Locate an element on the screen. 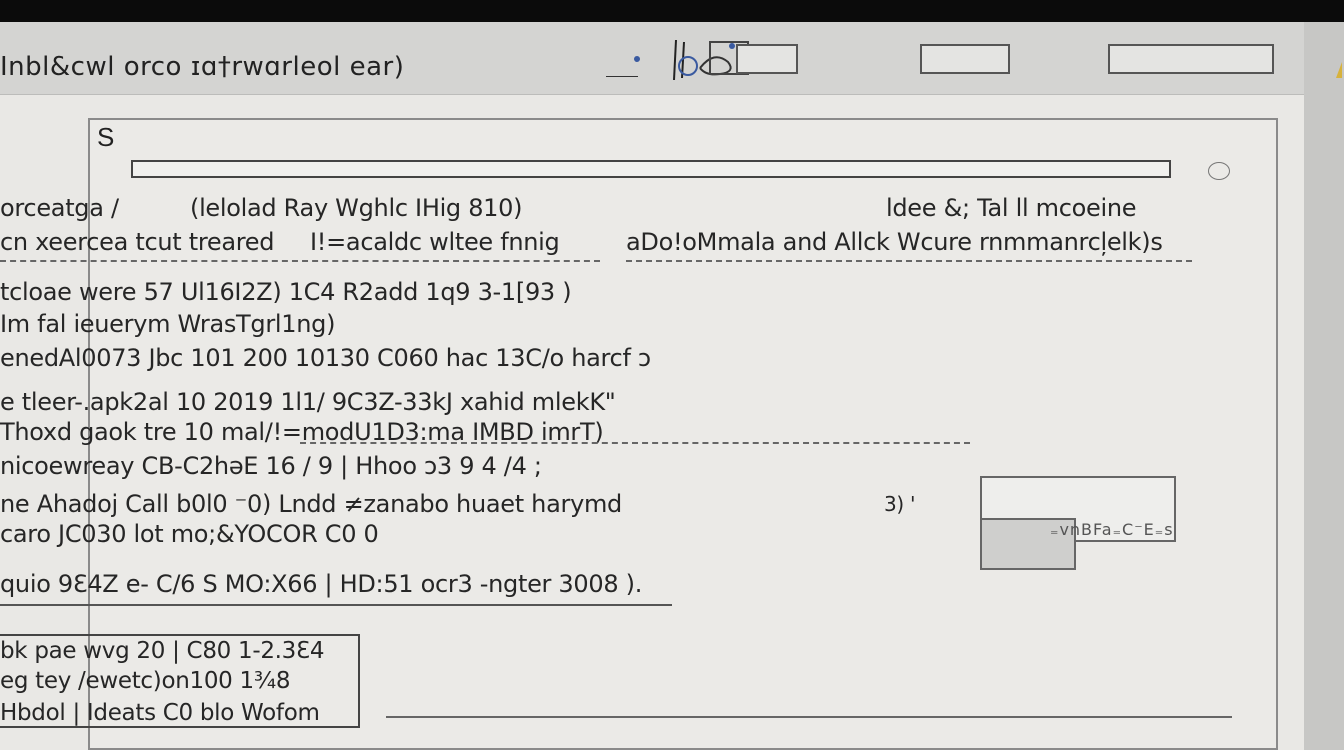  header-left: orceatga / is located at coordinates (59, 208).